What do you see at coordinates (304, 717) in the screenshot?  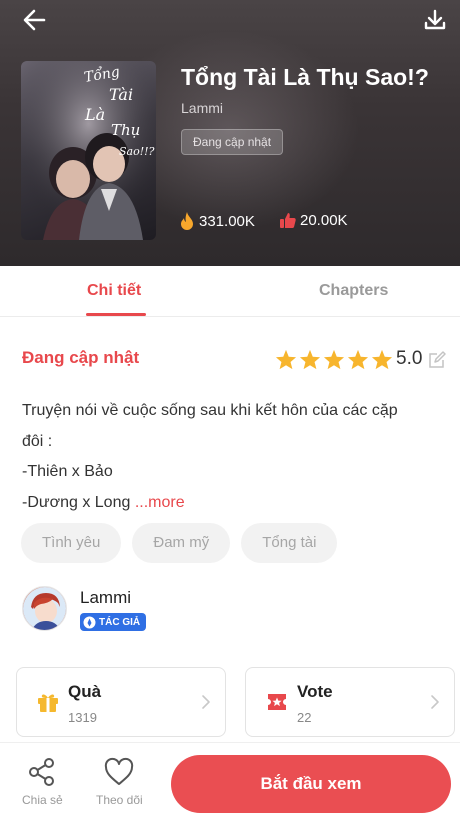 I see `vote-count: 22` at bounding box center [304, 717].